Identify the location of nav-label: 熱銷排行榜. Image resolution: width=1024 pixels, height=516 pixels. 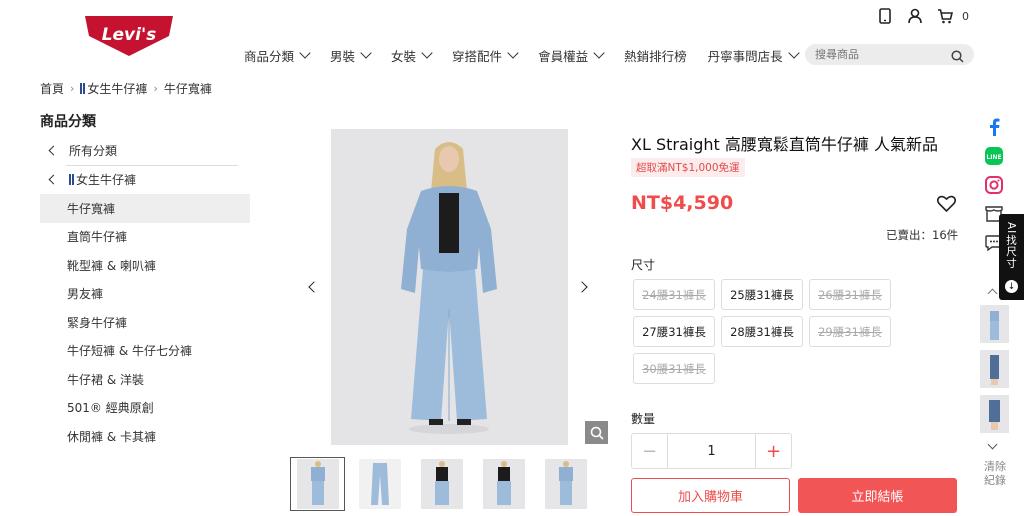
(655, 56).